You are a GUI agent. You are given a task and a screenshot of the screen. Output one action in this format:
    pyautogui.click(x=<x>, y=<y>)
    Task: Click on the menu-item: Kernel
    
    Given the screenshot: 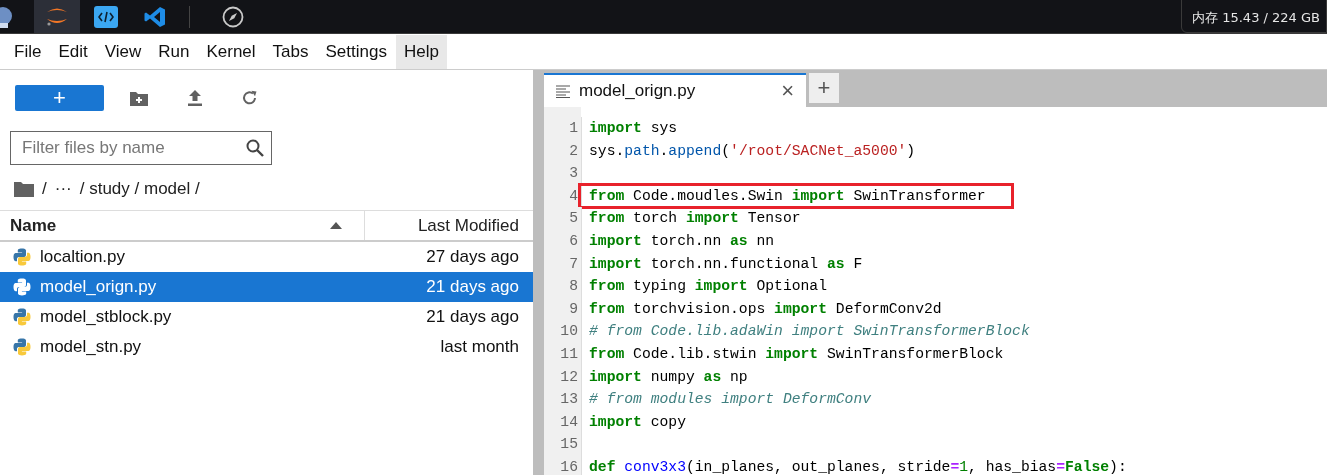 What is the action you would take?
    pyautogui.click(x=231, y=51)
    